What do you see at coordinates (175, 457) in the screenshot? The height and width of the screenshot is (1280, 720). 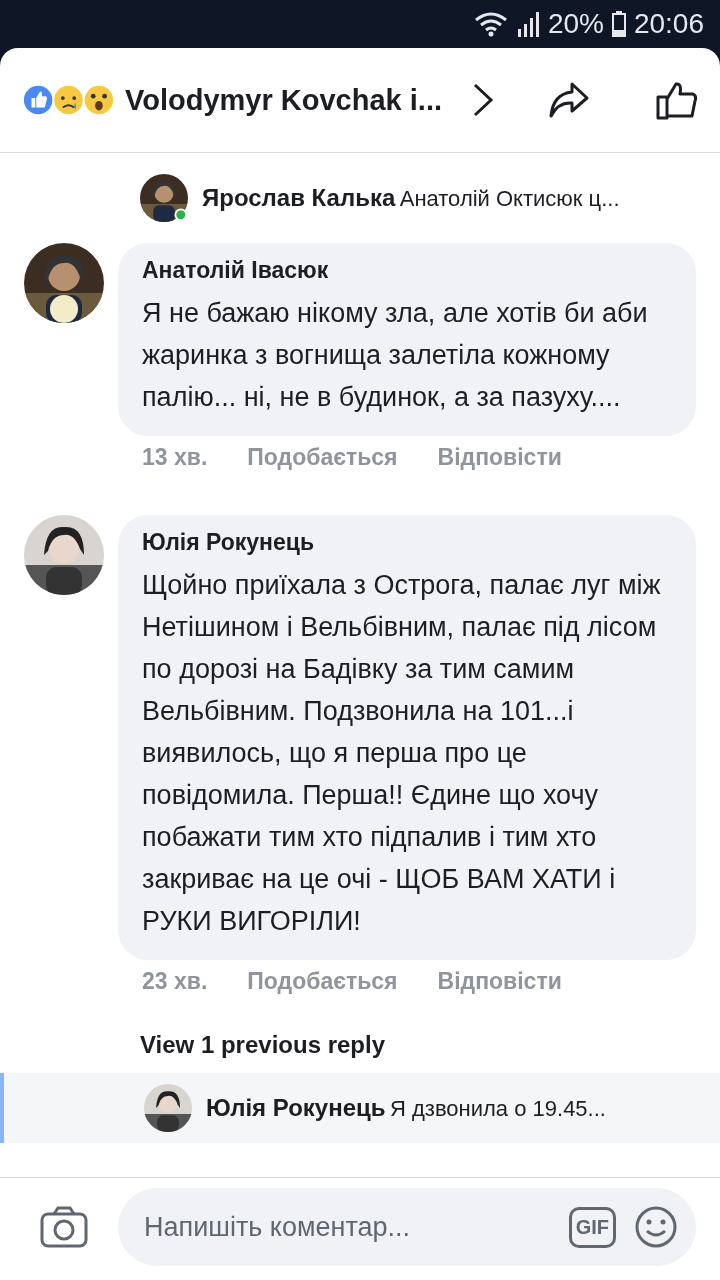 I see `comment-time: 13 хв.` at bounding box center [175, 457].